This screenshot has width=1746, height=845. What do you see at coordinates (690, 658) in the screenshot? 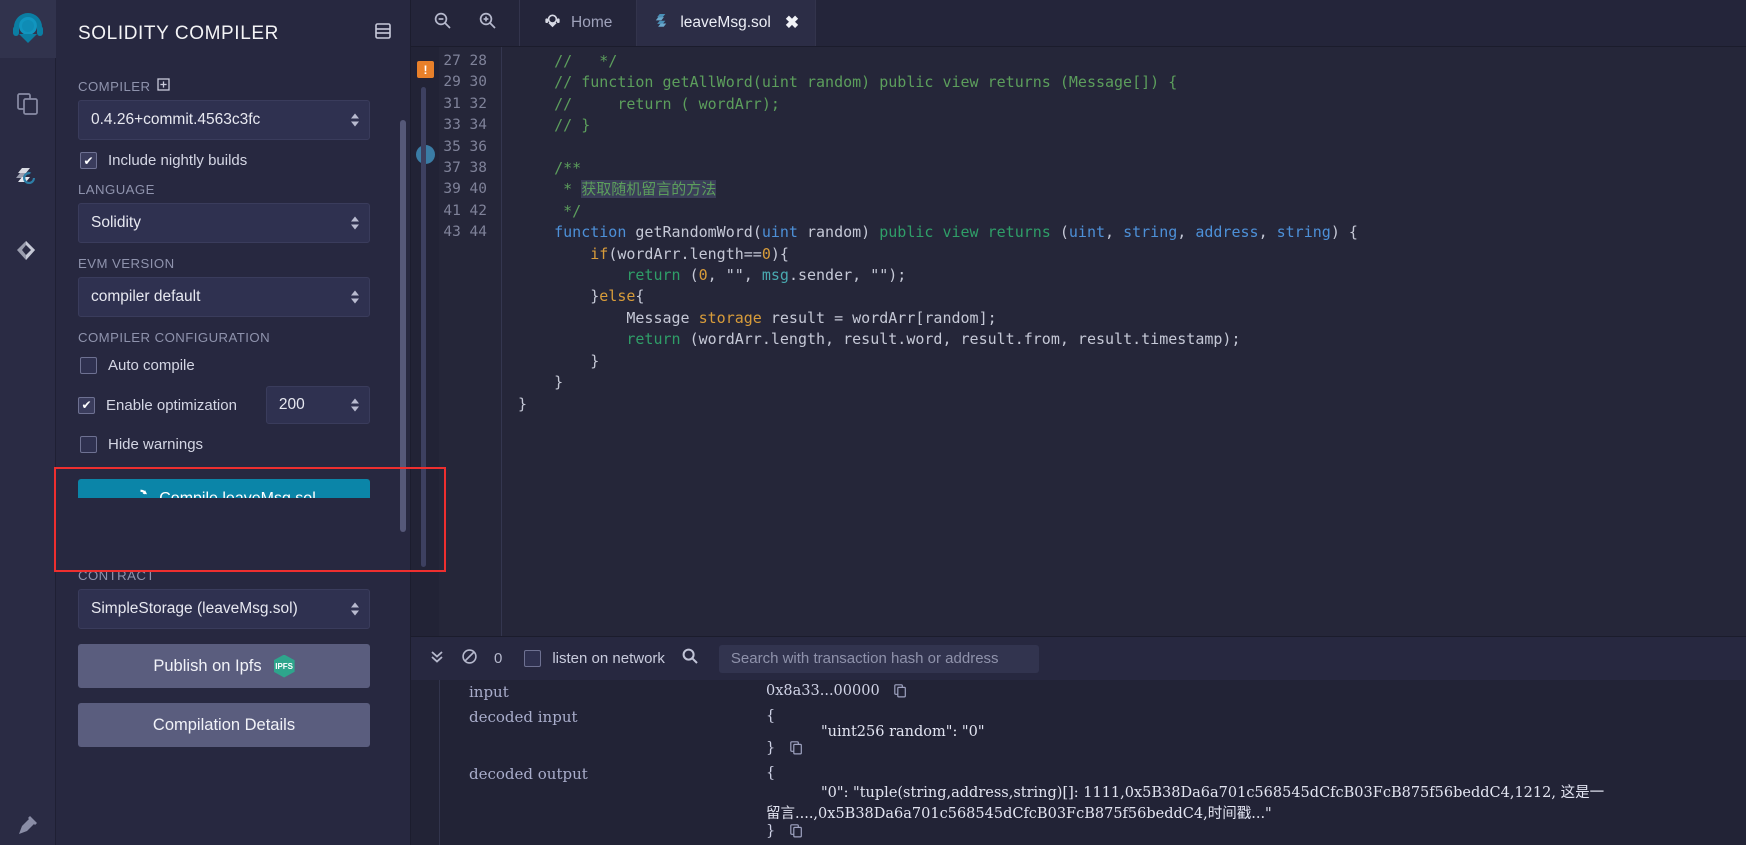
I see `search-icon` at bounding box center [690, 658].